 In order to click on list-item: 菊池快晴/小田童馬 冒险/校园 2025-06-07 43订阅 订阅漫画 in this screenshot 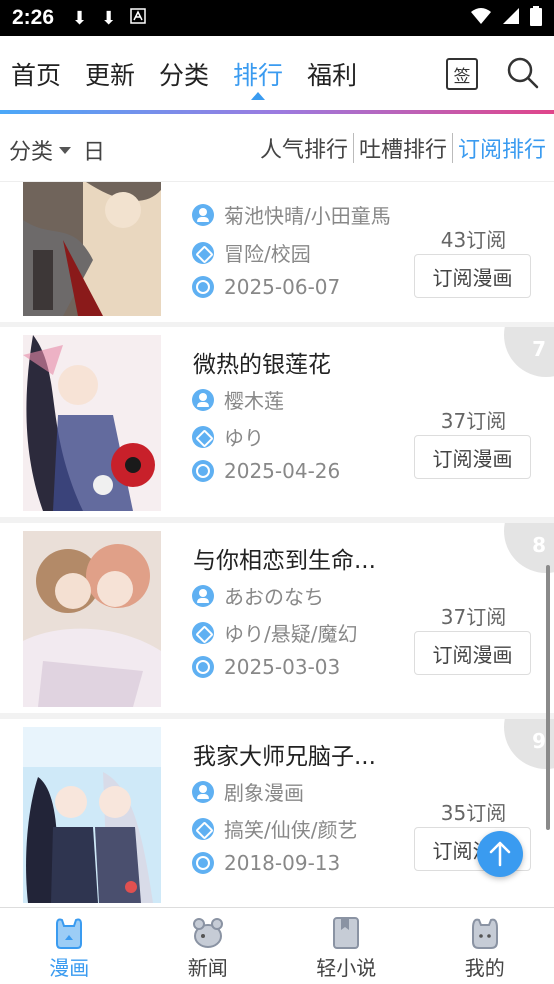, I will do `click(277, 252)`.